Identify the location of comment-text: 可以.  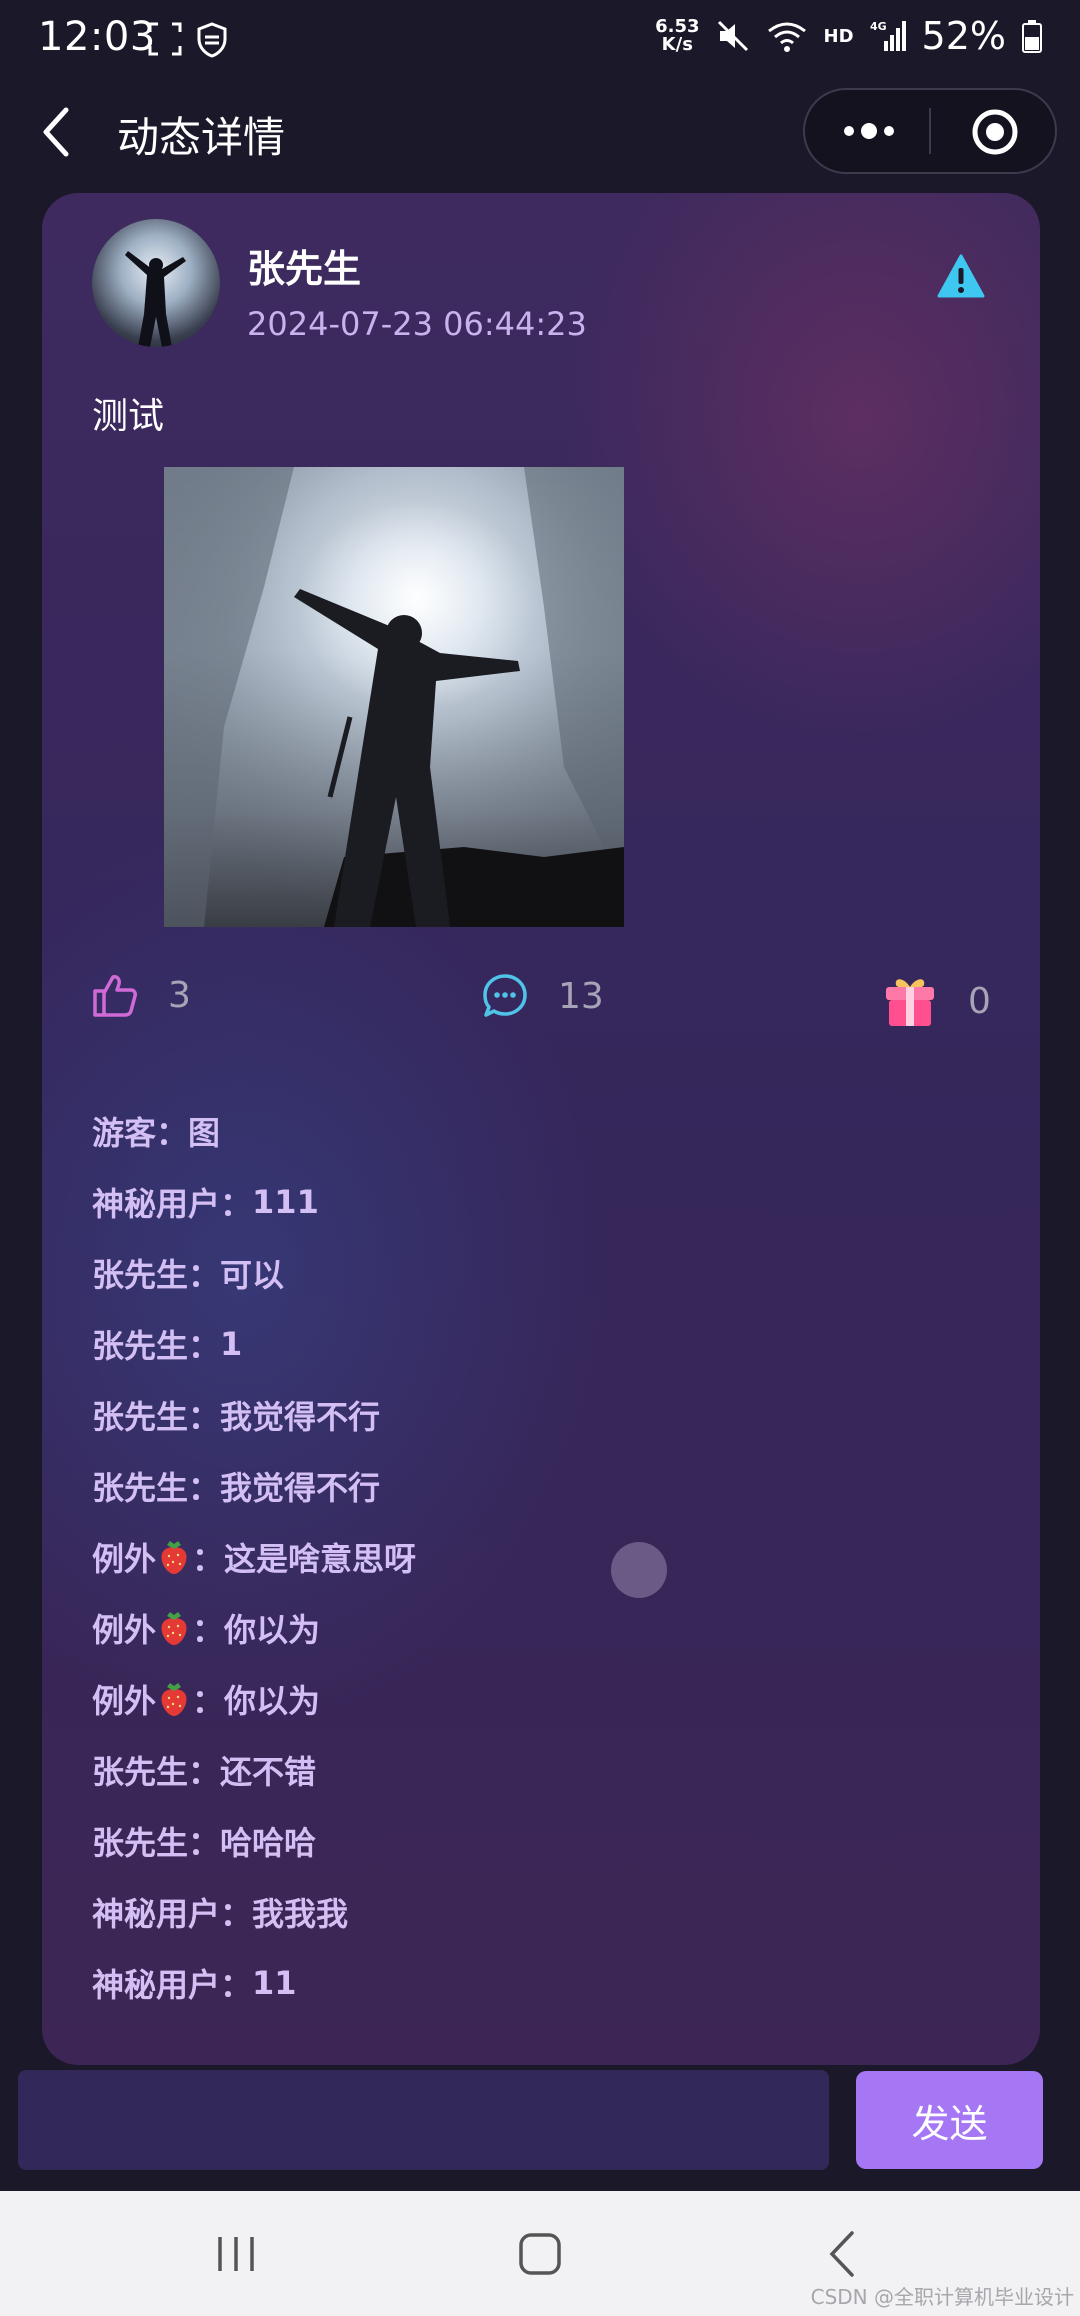
(252, 1275).